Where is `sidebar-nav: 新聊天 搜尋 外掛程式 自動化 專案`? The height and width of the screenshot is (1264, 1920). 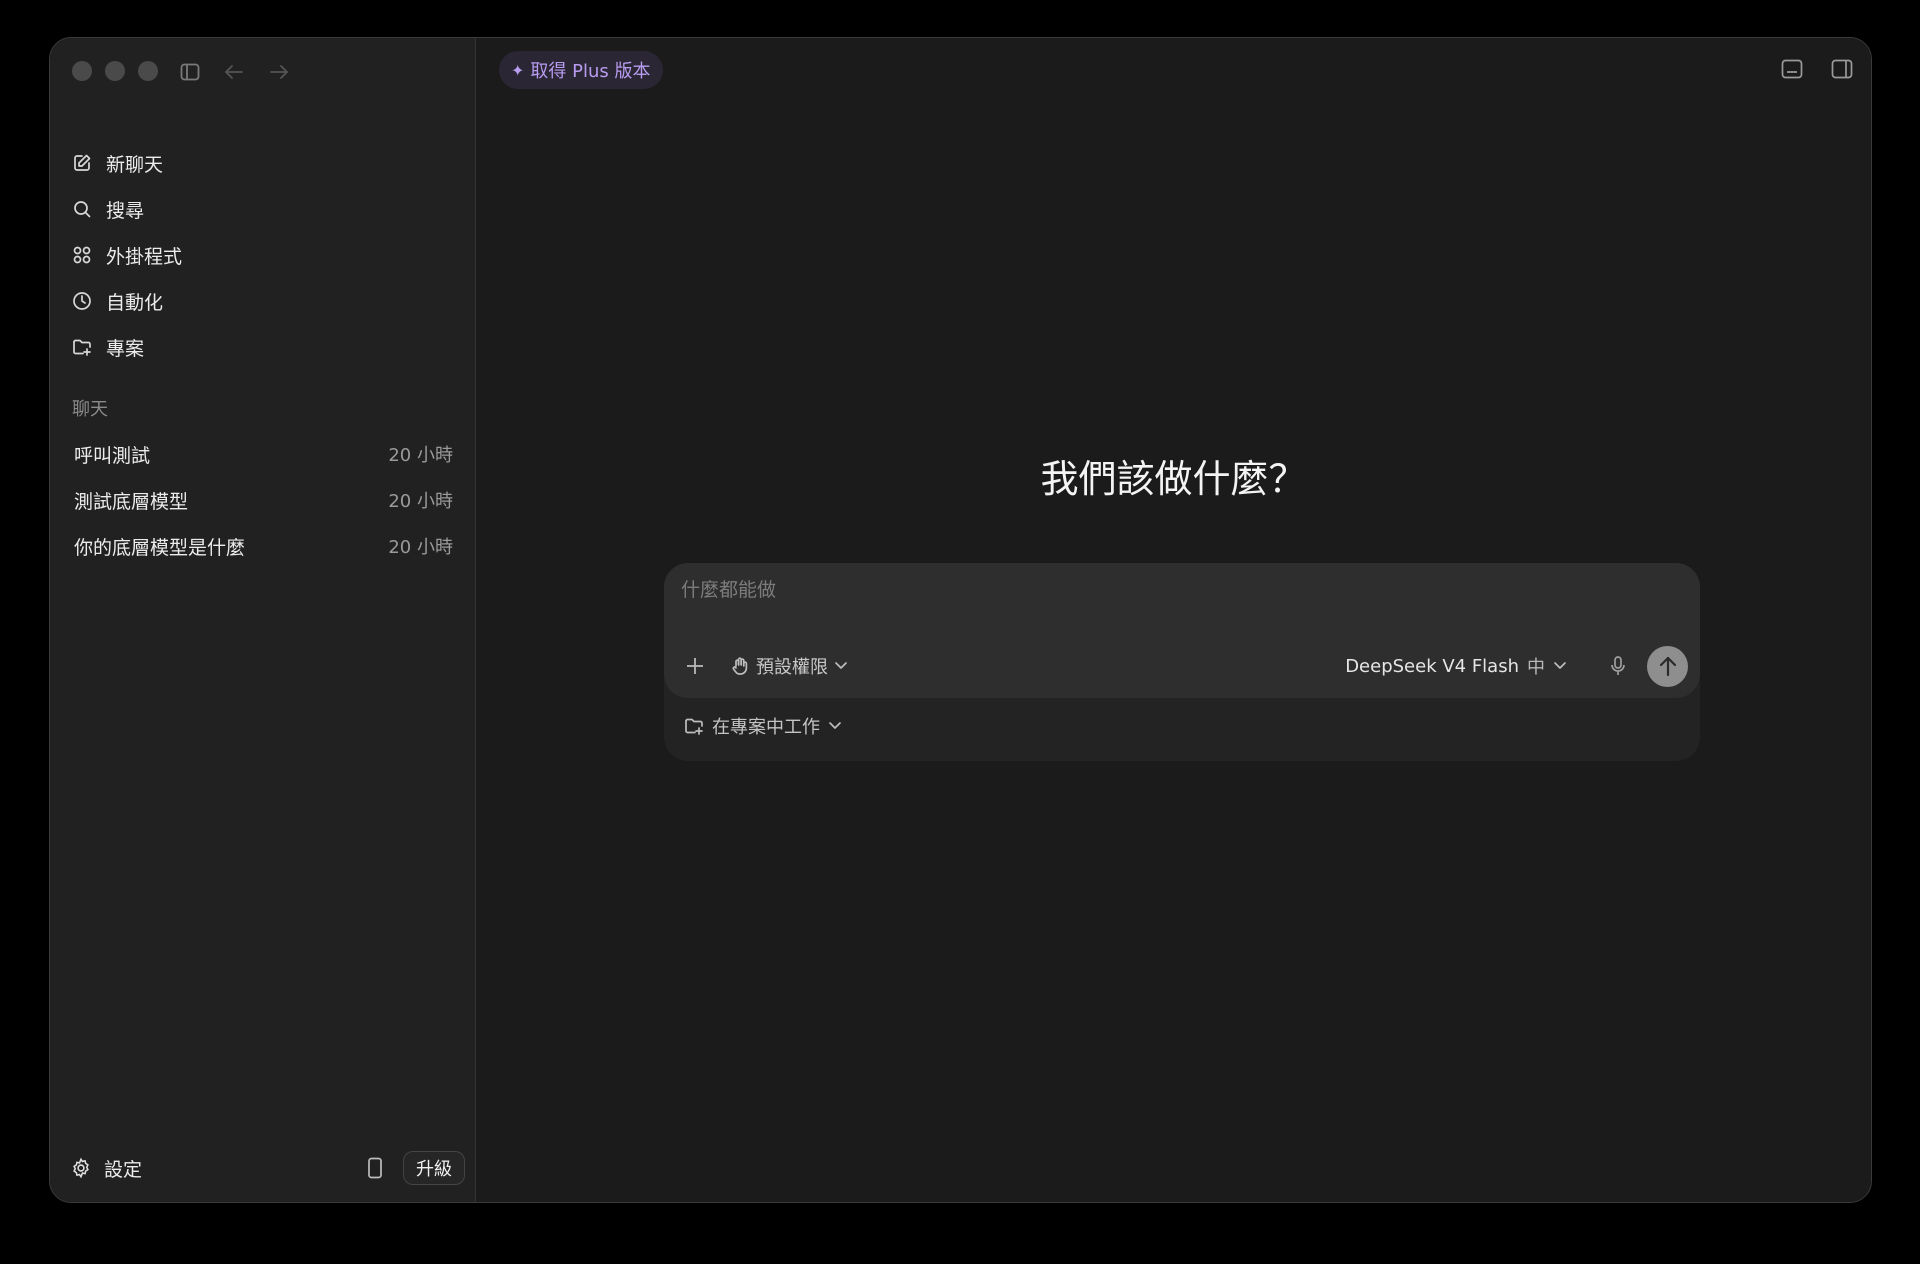
sidebar-nav: 新聊天 搜尋 外掛程式 自動化 專案 is located at coordinates (264, 255).